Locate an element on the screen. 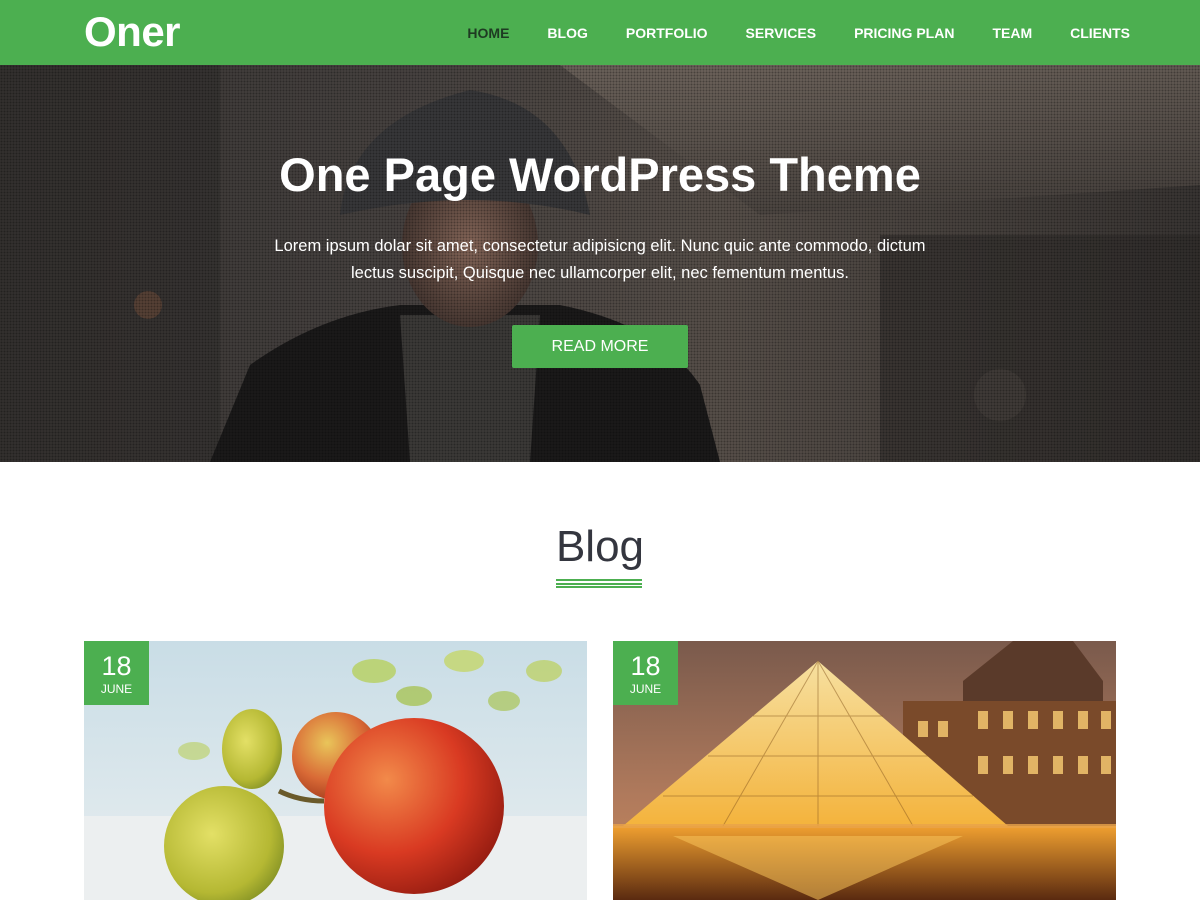 The width and height of the screenshot is (1200, 900). nav-item-services: SERVICES is located at coordinates (781, 33).